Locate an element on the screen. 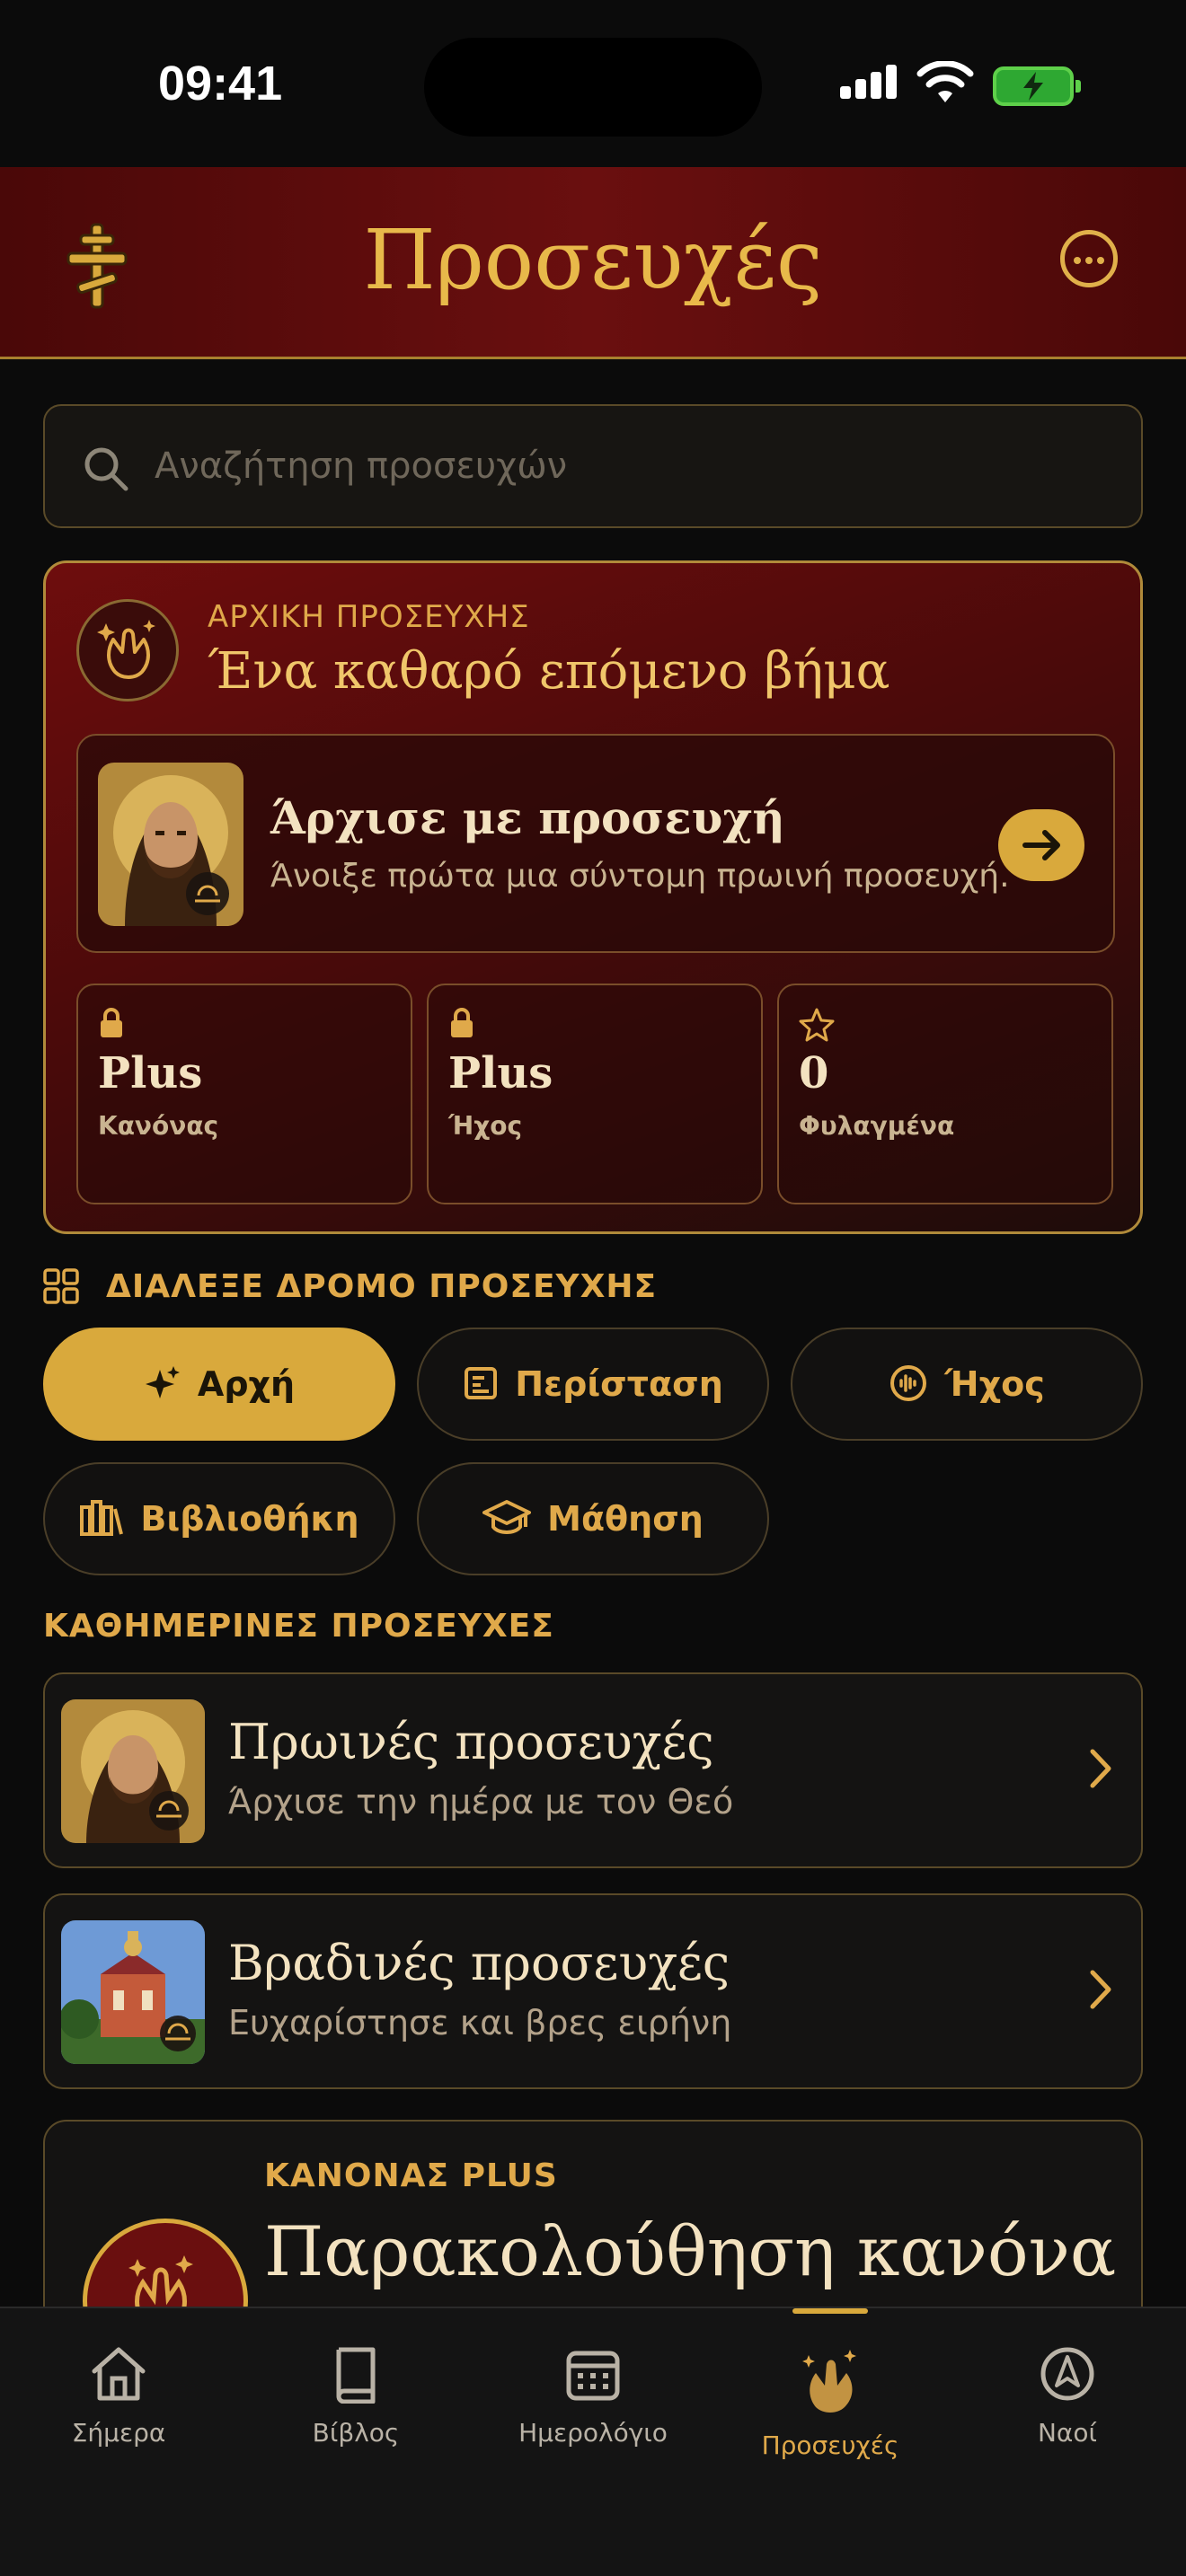 The image size is (1186, 2576). chip-ixos: Ήχος is located at coordinates (967, 1384).